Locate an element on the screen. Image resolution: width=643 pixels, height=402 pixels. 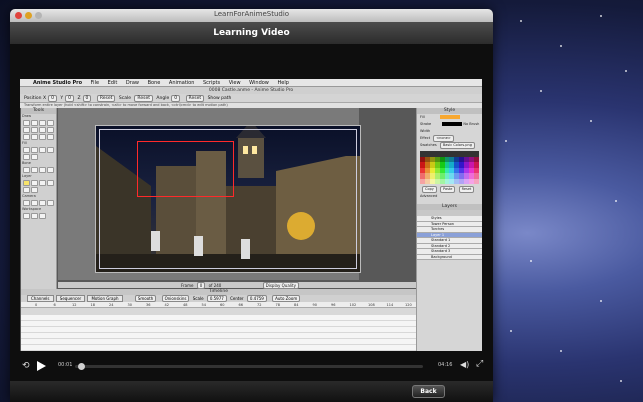
volume-icon: ◀) is located at coordinates (464, 364).